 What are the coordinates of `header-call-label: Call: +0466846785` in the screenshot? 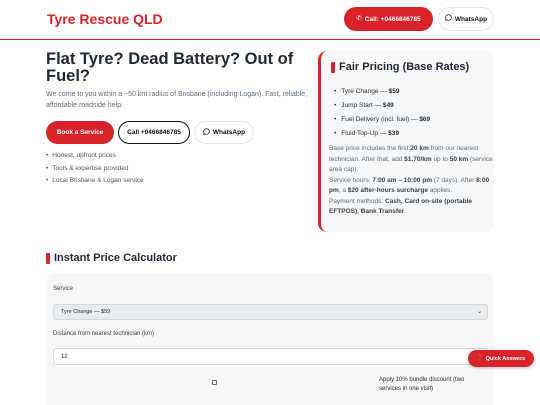 It's located at (392, 19).